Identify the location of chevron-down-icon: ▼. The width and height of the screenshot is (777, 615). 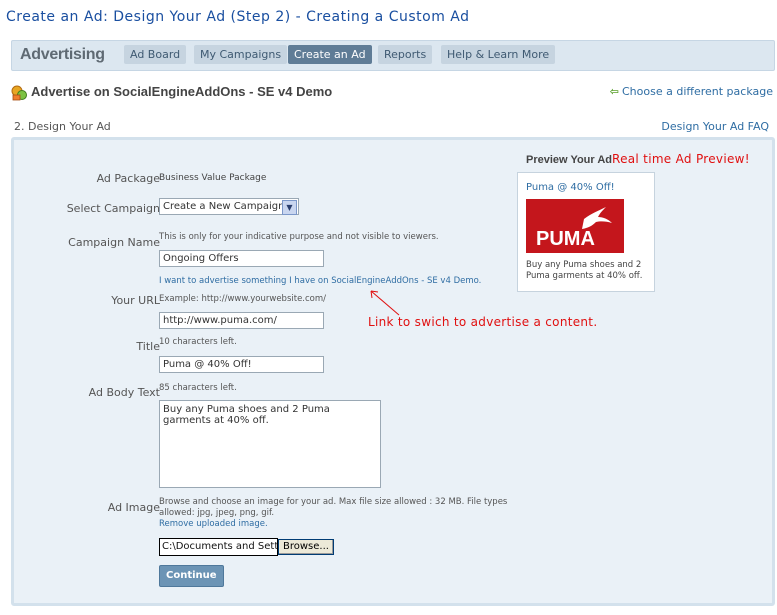
(289, 207).